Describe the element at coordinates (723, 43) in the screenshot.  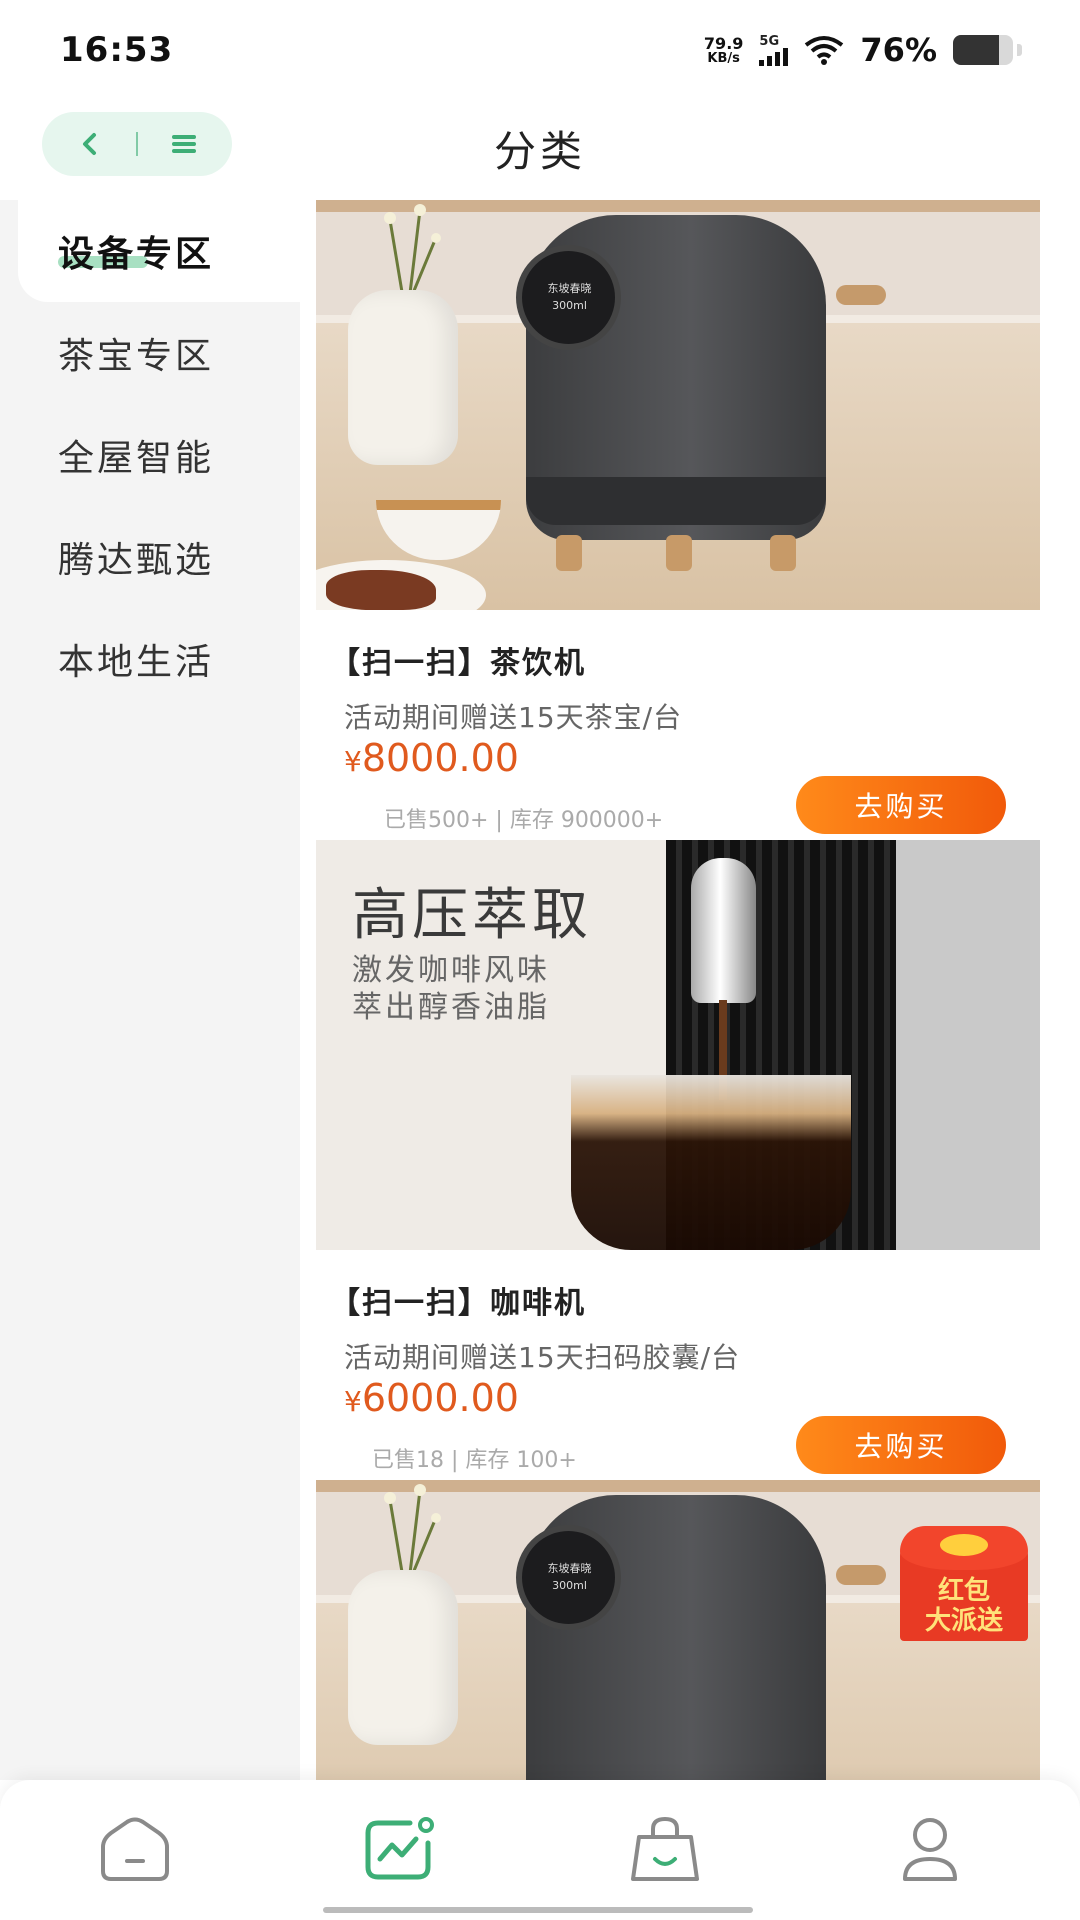
I see `network-speed-value: 79.9` at that location.